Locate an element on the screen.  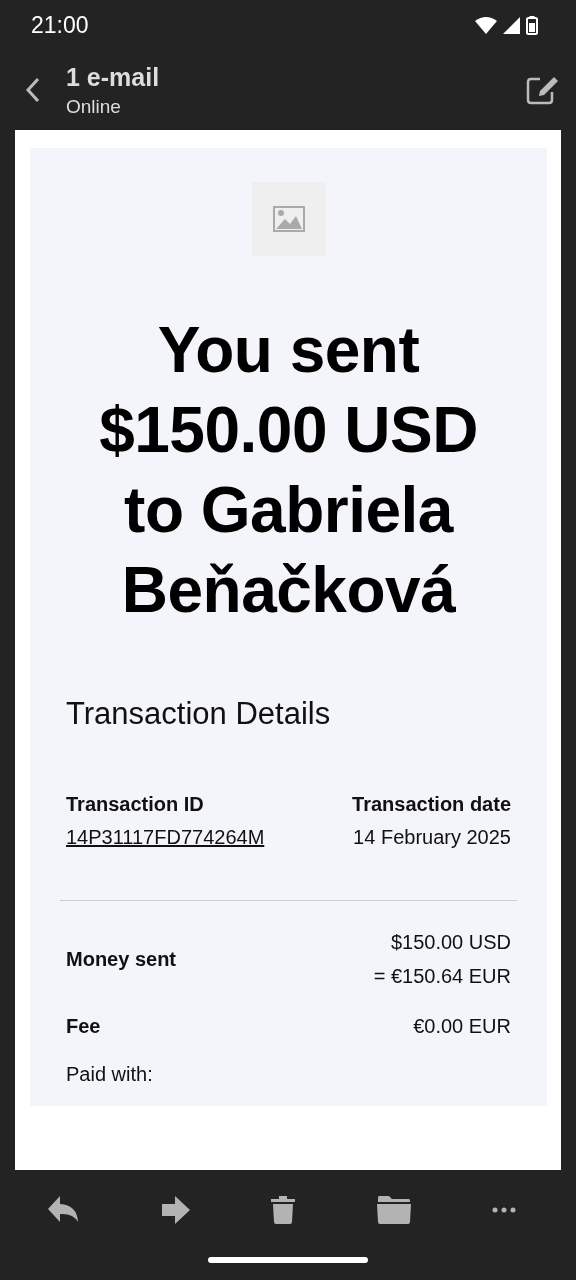
image-icon is located at coordinates (288, 219).